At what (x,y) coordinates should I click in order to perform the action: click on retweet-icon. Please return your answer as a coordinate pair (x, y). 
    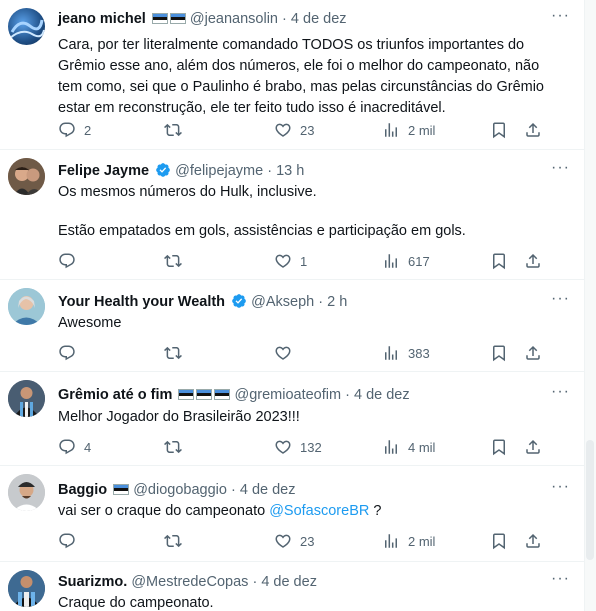
    Looking at the image, I should click on (173, 541).